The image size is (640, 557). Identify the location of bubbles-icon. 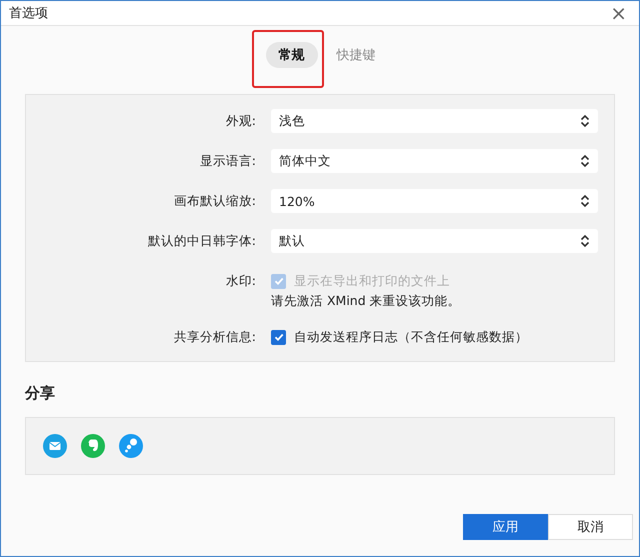
(131, 446).